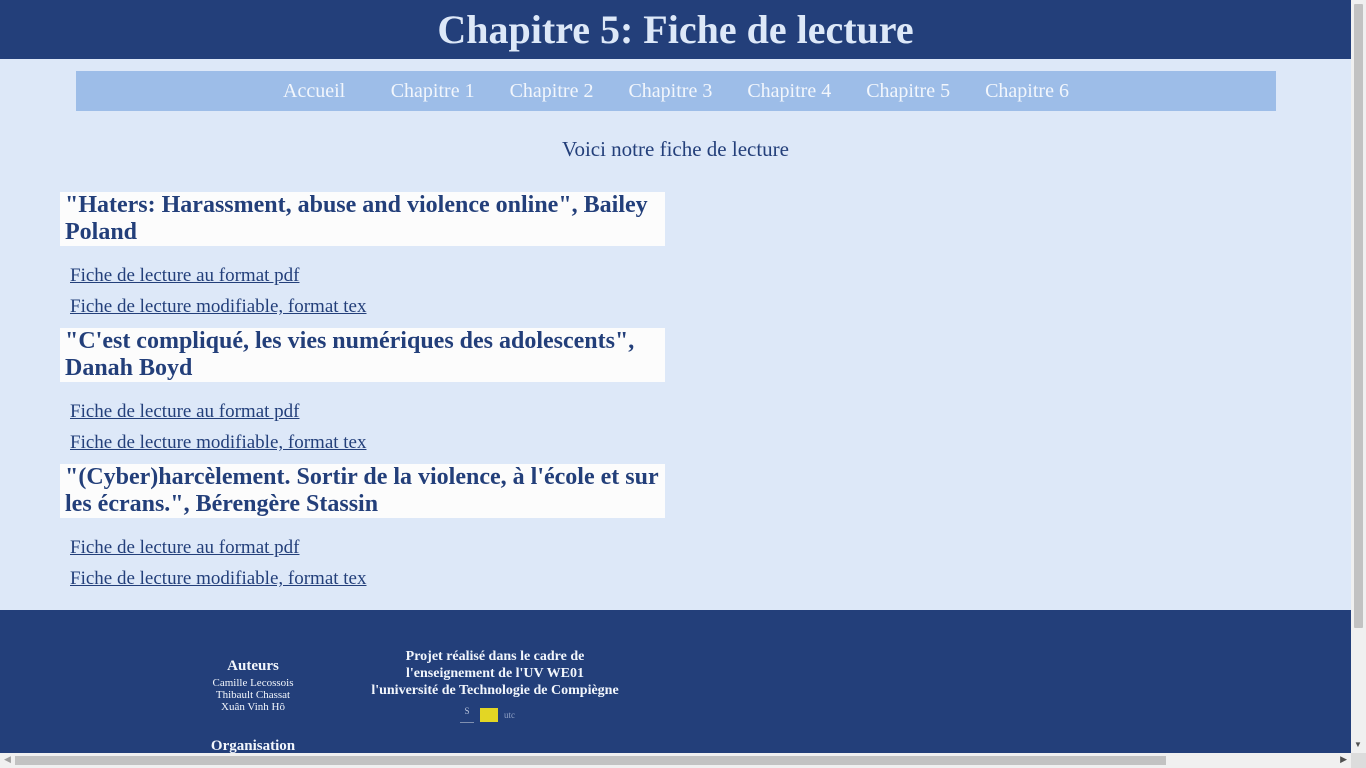  I want to click on utc-logo-icon, so click(489, 714).